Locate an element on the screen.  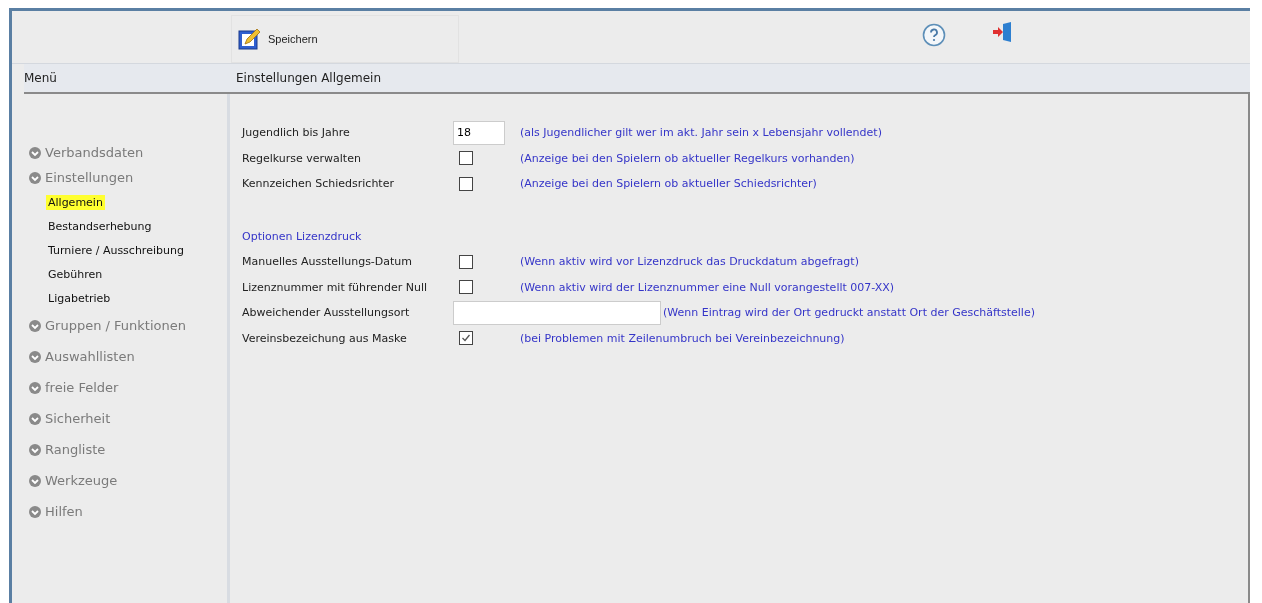
menu-group: freie Felder is located at coordinates (128, 387).